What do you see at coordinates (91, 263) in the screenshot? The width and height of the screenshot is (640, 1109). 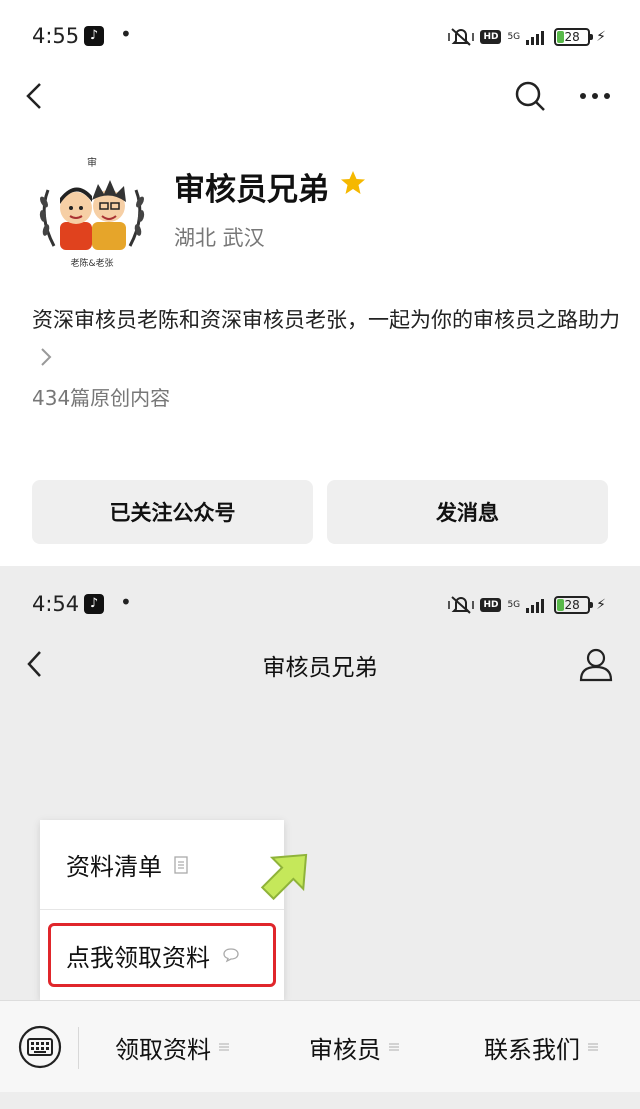 I see `avatar-text-bottom: 老陈&老张` at bounding box center [91, 263].